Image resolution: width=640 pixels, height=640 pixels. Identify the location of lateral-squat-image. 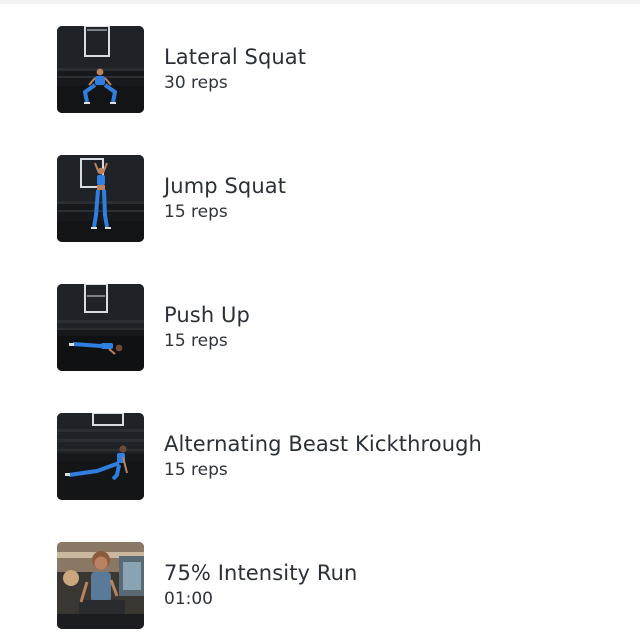
(100, 69).